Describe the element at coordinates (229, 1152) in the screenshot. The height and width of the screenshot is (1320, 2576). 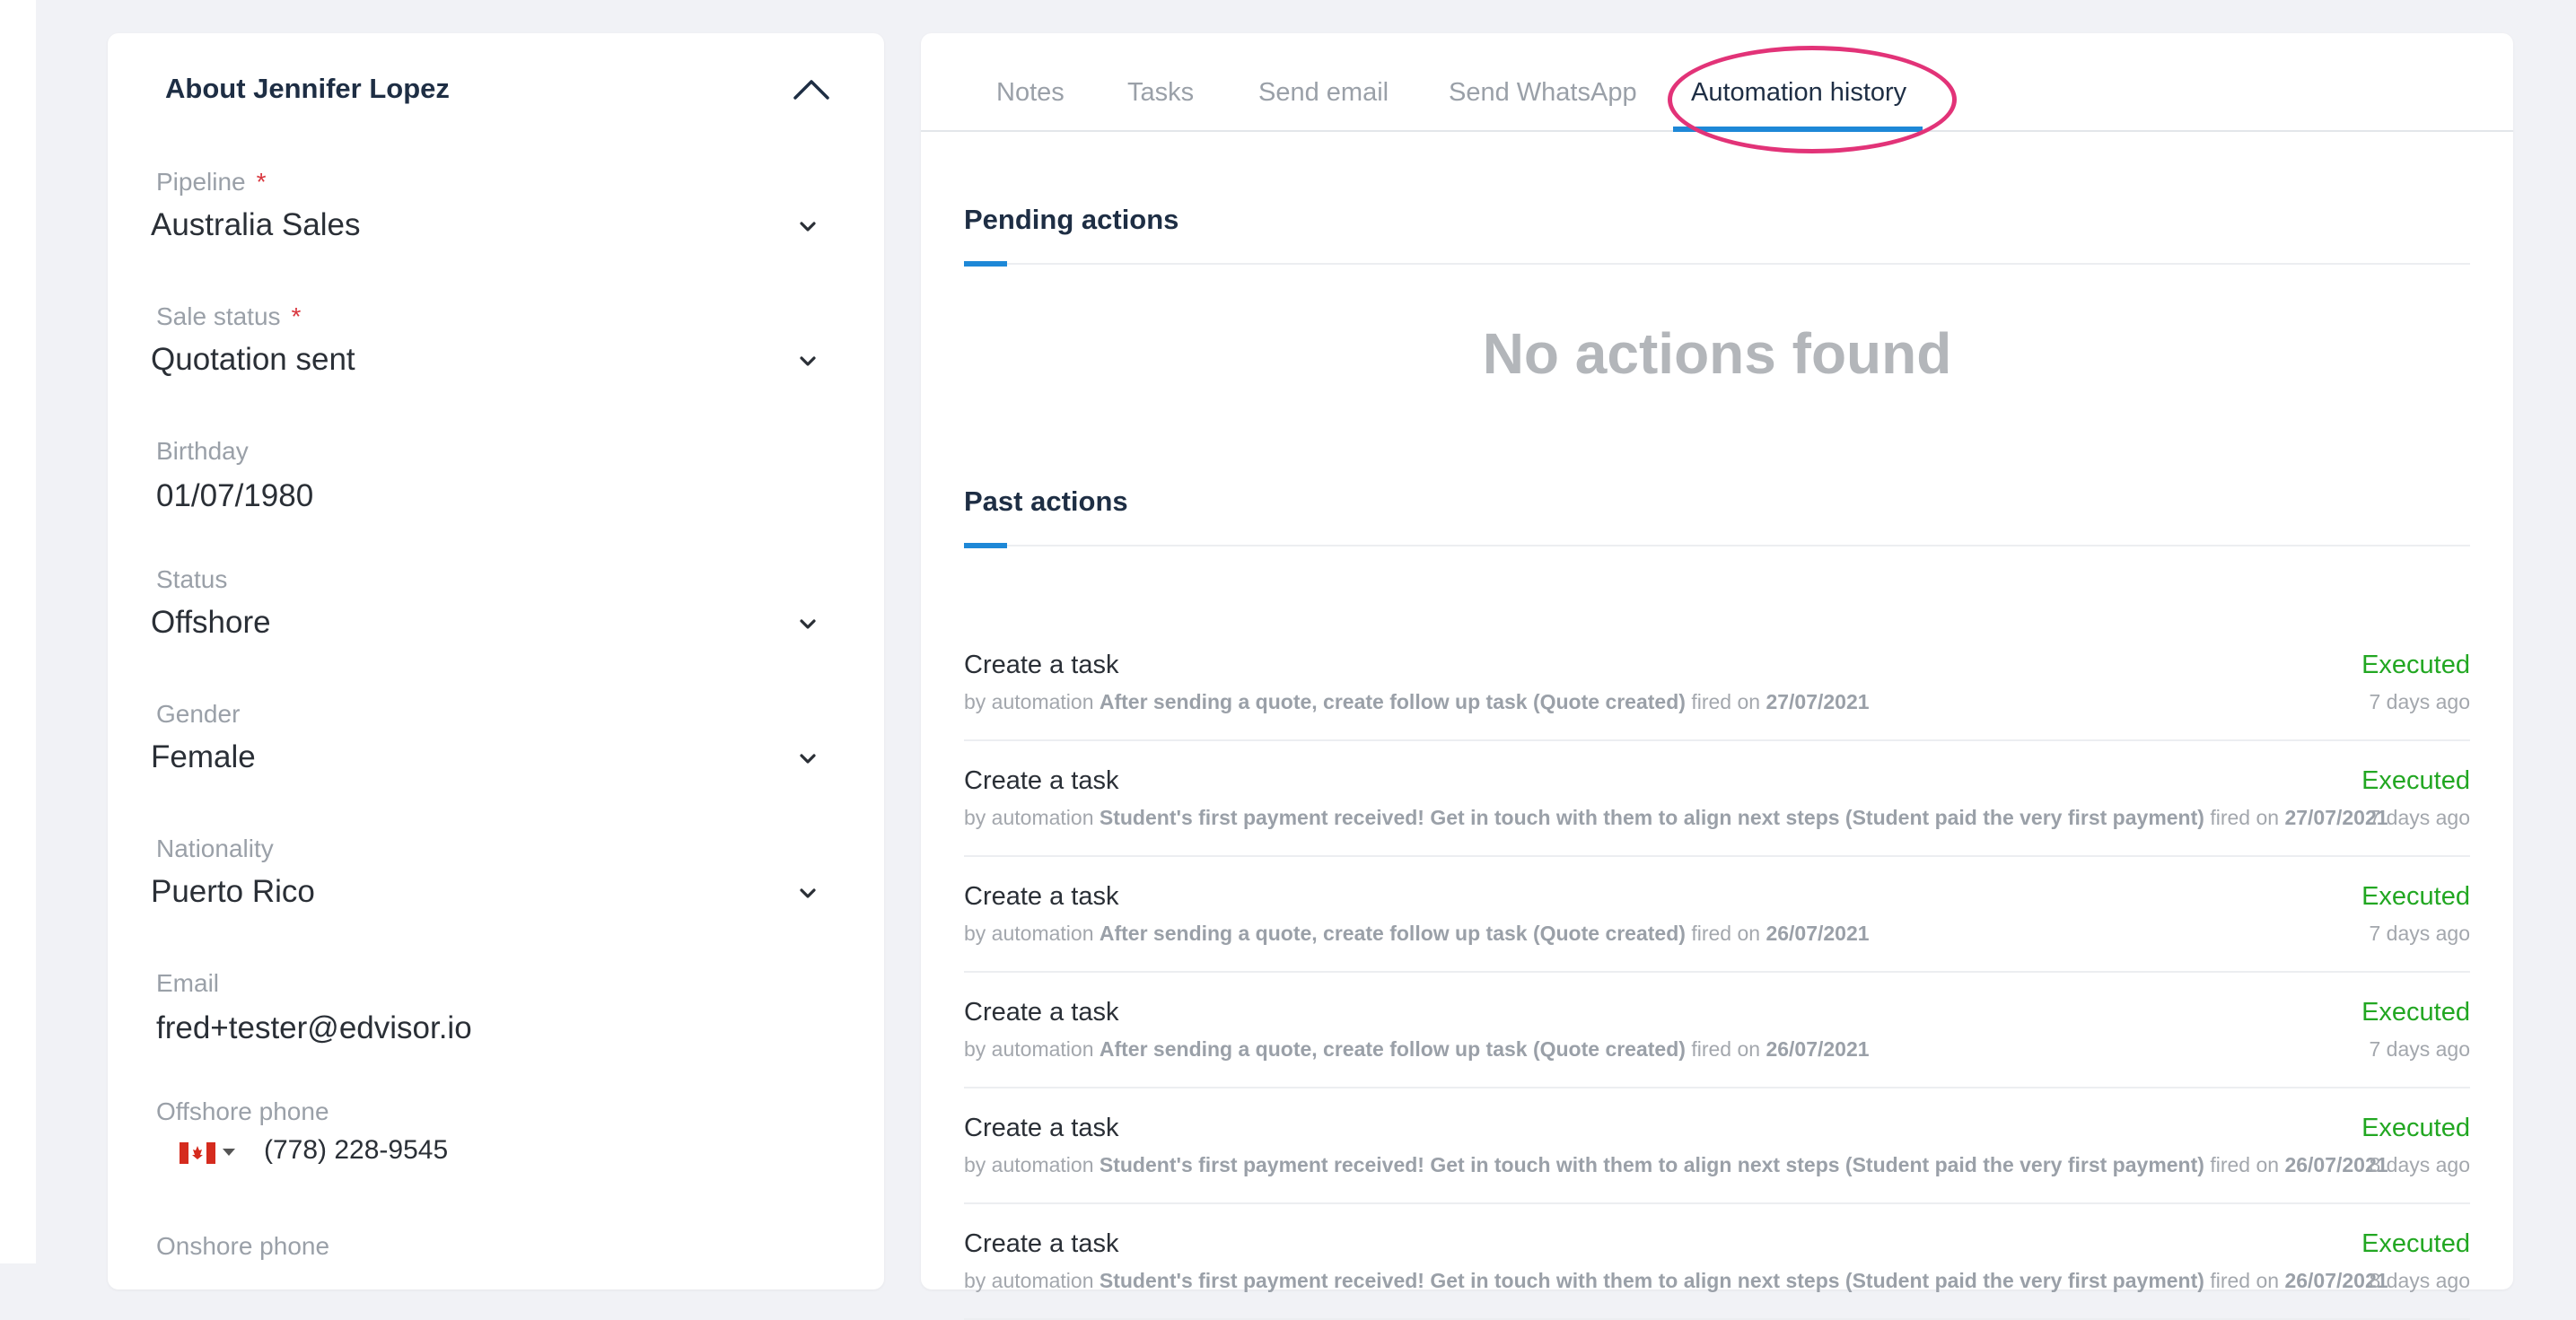
I see `caret-down-icon` at that location.